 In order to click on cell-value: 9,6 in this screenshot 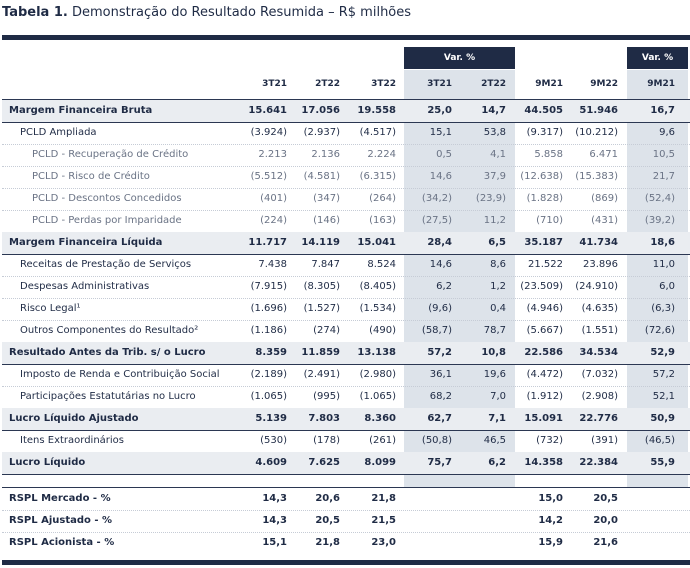, I will do `click(667, 132)`.